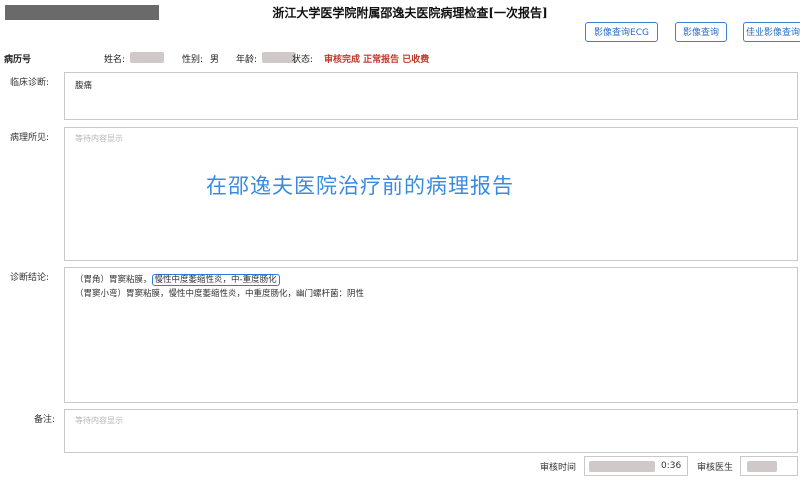  Describe the element at coordinates (621, 32) in the screenshot. I see `image-query-ecg-button: 影像查询ECG` at that location.